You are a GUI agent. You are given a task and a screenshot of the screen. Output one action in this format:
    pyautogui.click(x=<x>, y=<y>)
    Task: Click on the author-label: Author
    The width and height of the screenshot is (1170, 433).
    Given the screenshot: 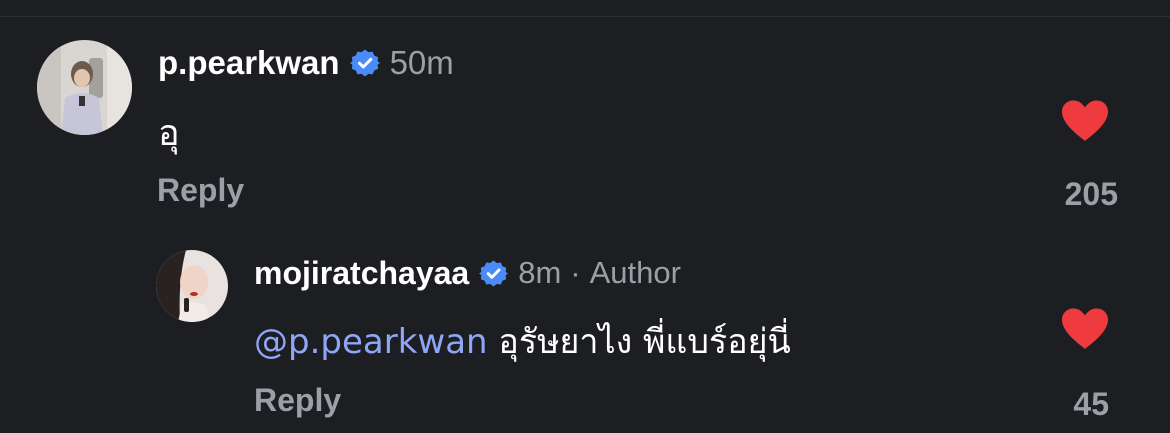 What is the action you would take?
    pyautogui.click(x=635, y=272)
    